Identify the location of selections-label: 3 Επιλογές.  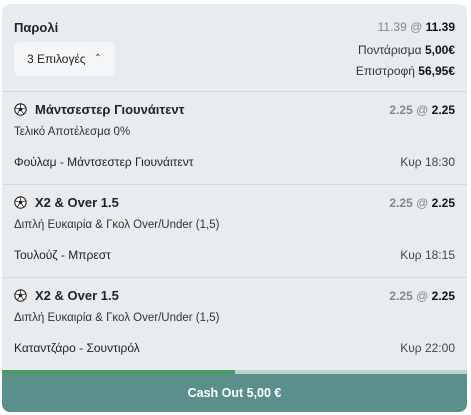
(56, 59).